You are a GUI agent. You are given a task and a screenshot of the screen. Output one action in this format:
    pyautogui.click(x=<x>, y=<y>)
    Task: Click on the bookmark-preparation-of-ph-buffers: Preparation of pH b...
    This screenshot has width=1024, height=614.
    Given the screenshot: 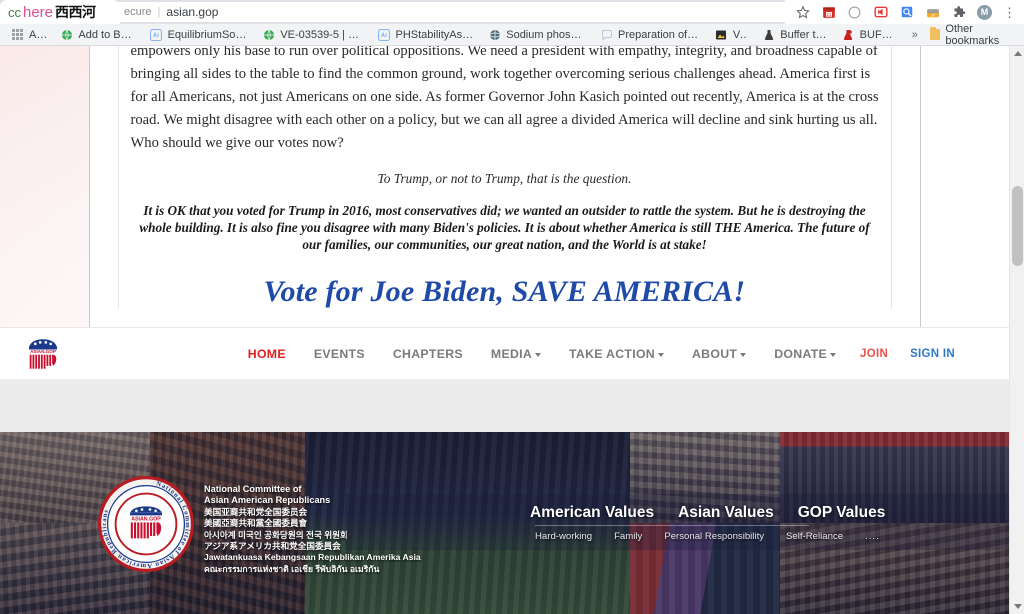 What is the action you would take?
    pyautogui.click(x=650, y=34)
    